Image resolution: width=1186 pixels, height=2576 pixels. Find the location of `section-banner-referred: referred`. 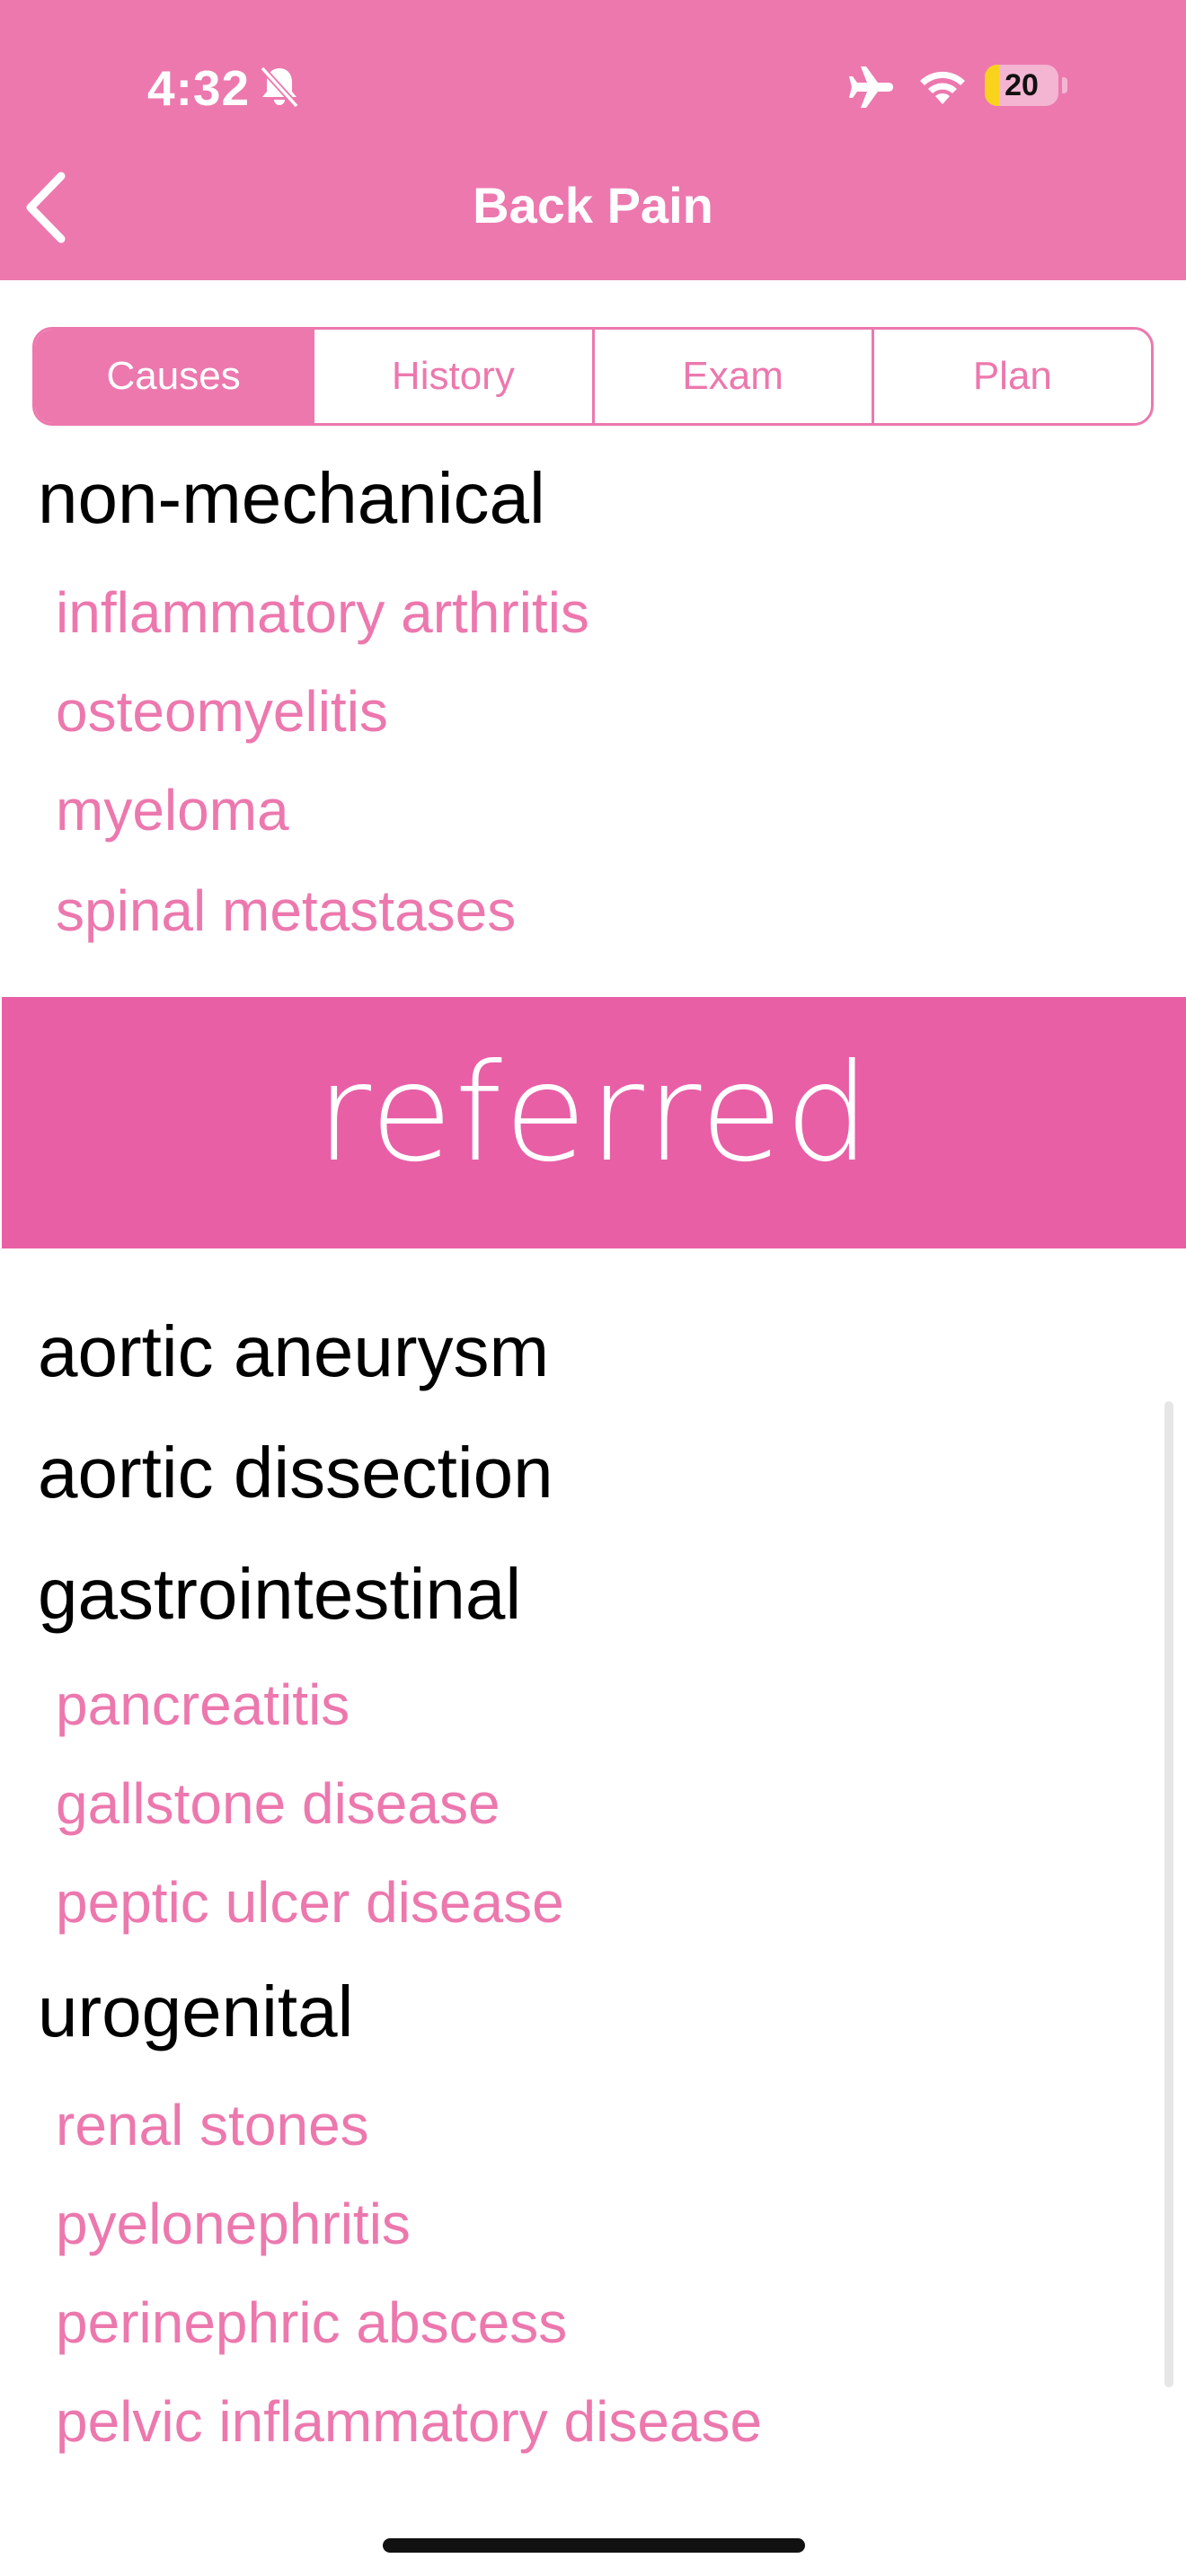

section-banner-referred: referred is located at coordinates (594, 1122).